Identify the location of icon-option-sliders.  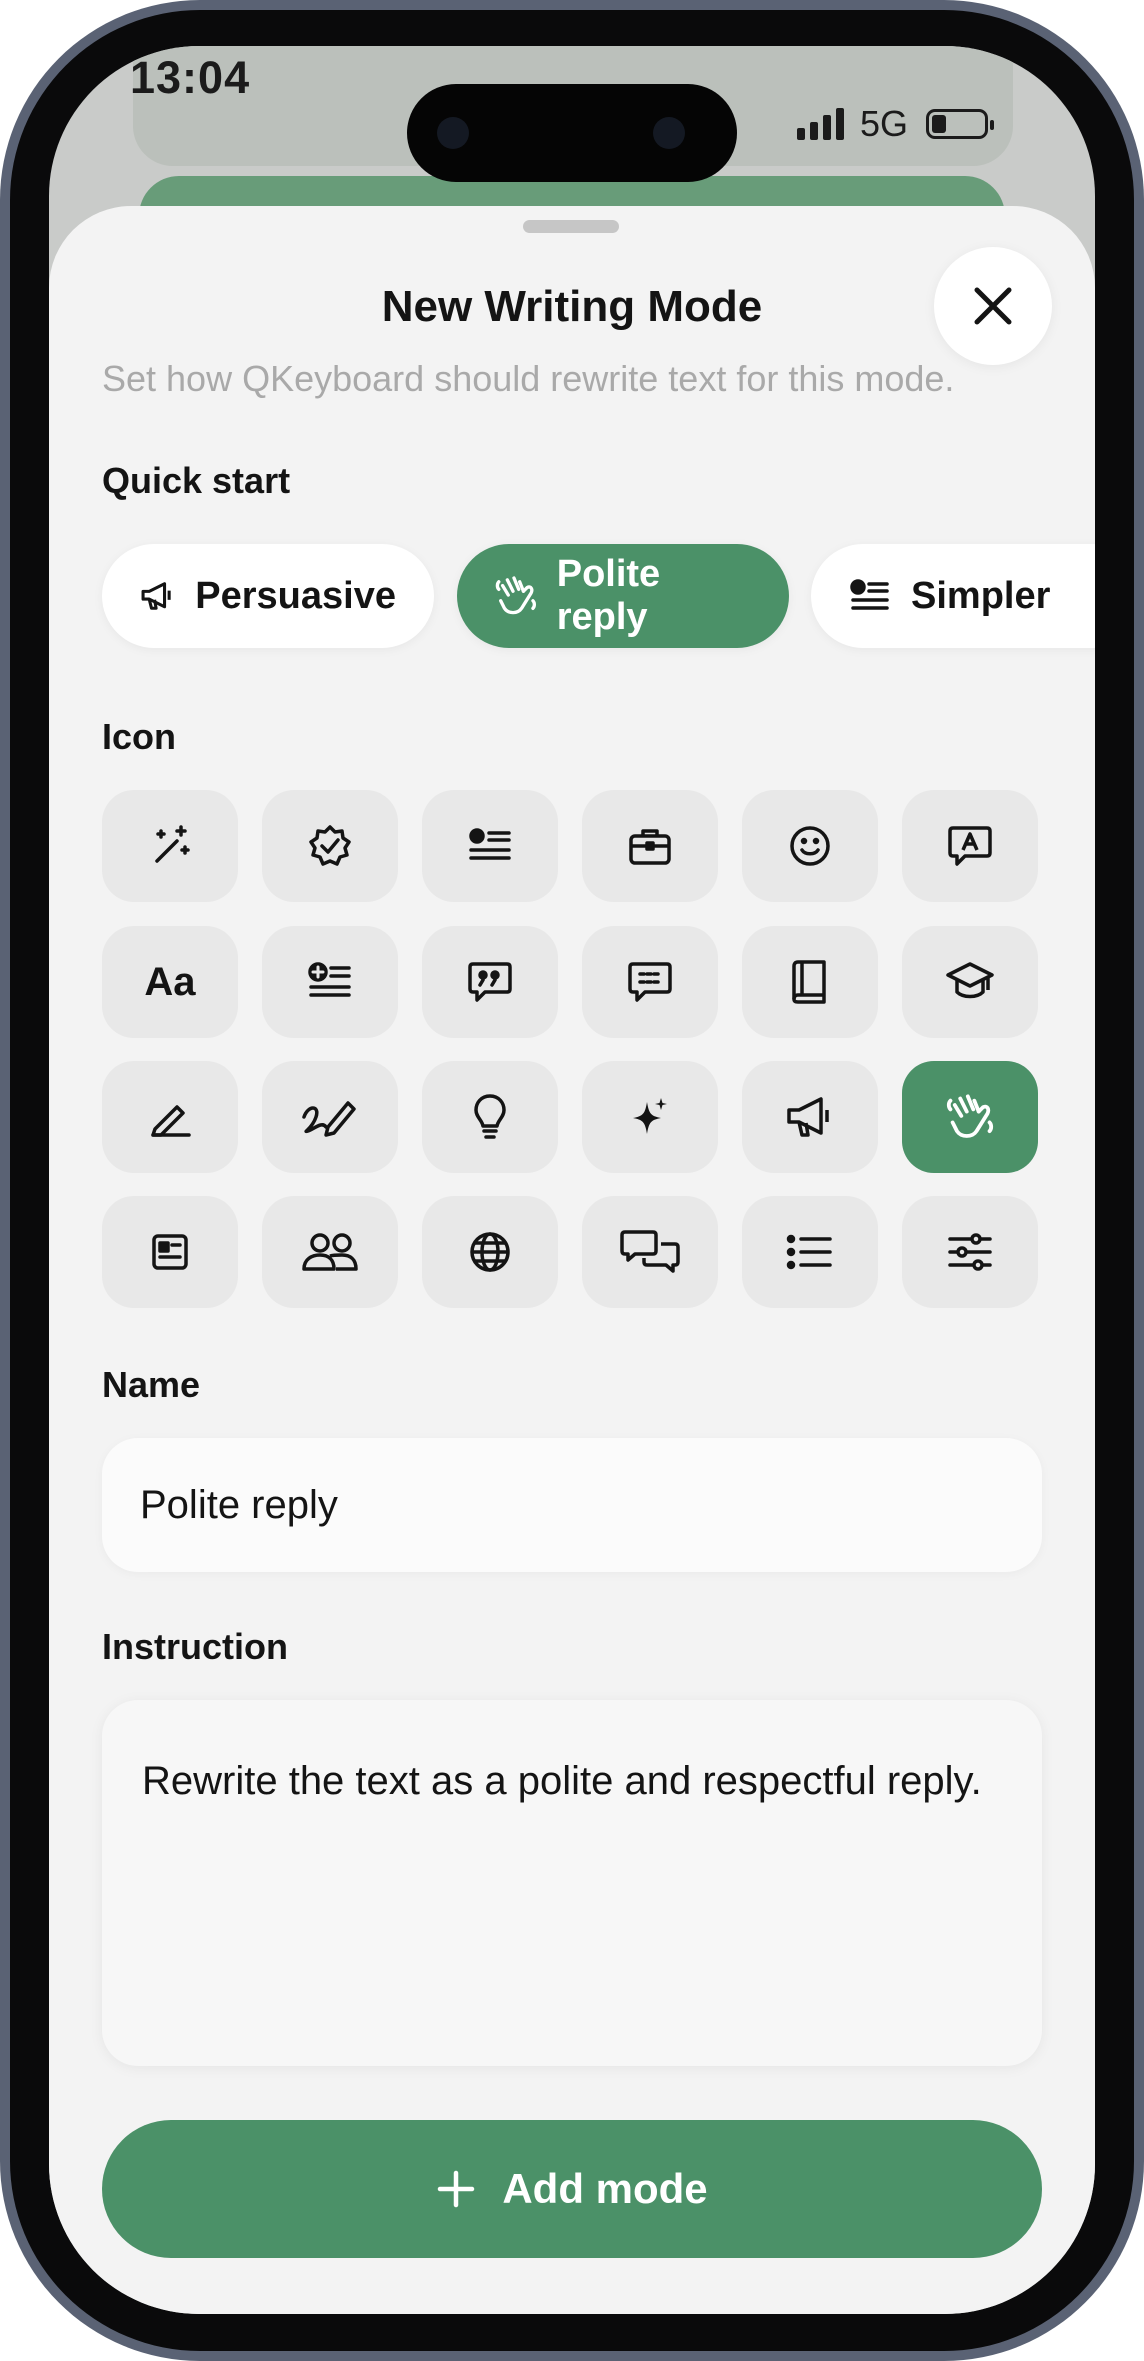
(970, 1252).